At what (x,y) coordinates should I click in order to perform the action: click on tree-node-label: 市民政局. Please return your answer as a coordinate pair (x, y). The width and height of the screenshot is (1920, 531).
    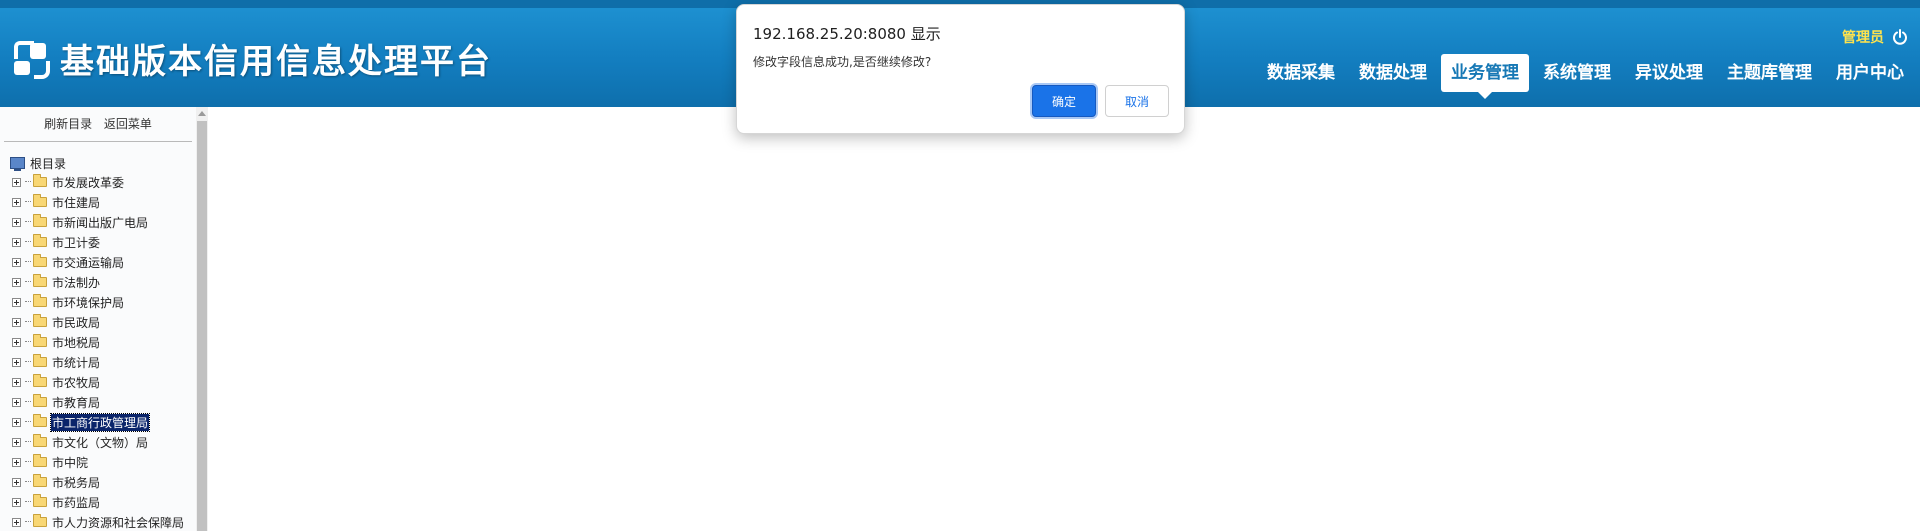
    Looking at the image, I should click on (76, 322).